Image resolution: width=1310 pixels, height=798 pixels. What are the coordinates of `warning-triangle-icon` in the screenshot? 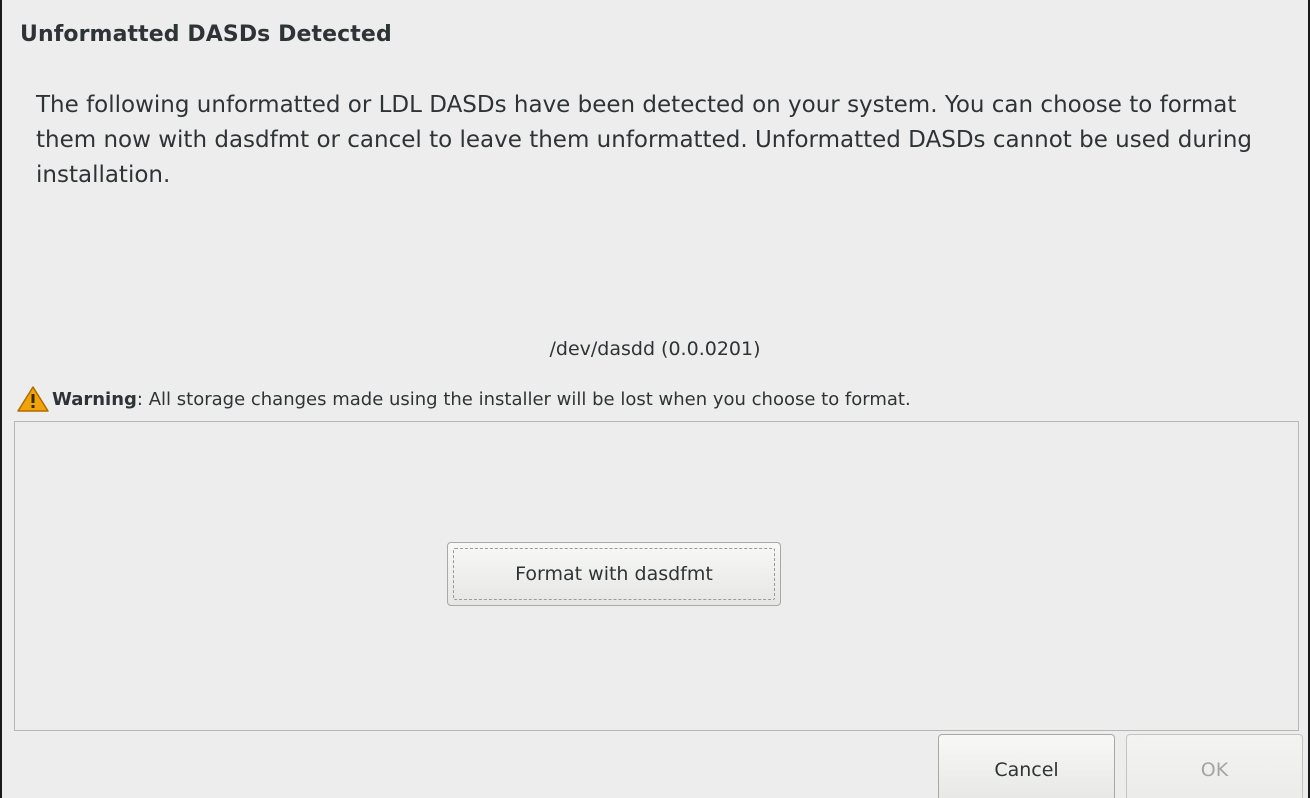 It's located at (33, 399).